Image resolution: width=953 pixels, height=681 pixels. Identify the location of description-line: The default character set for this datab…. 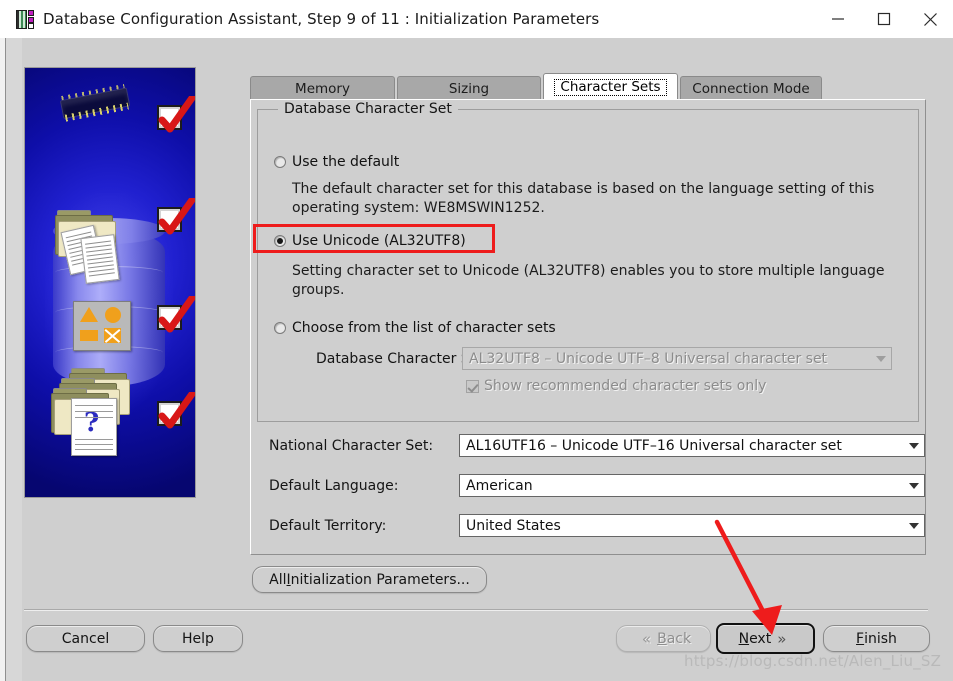
(583, 189).